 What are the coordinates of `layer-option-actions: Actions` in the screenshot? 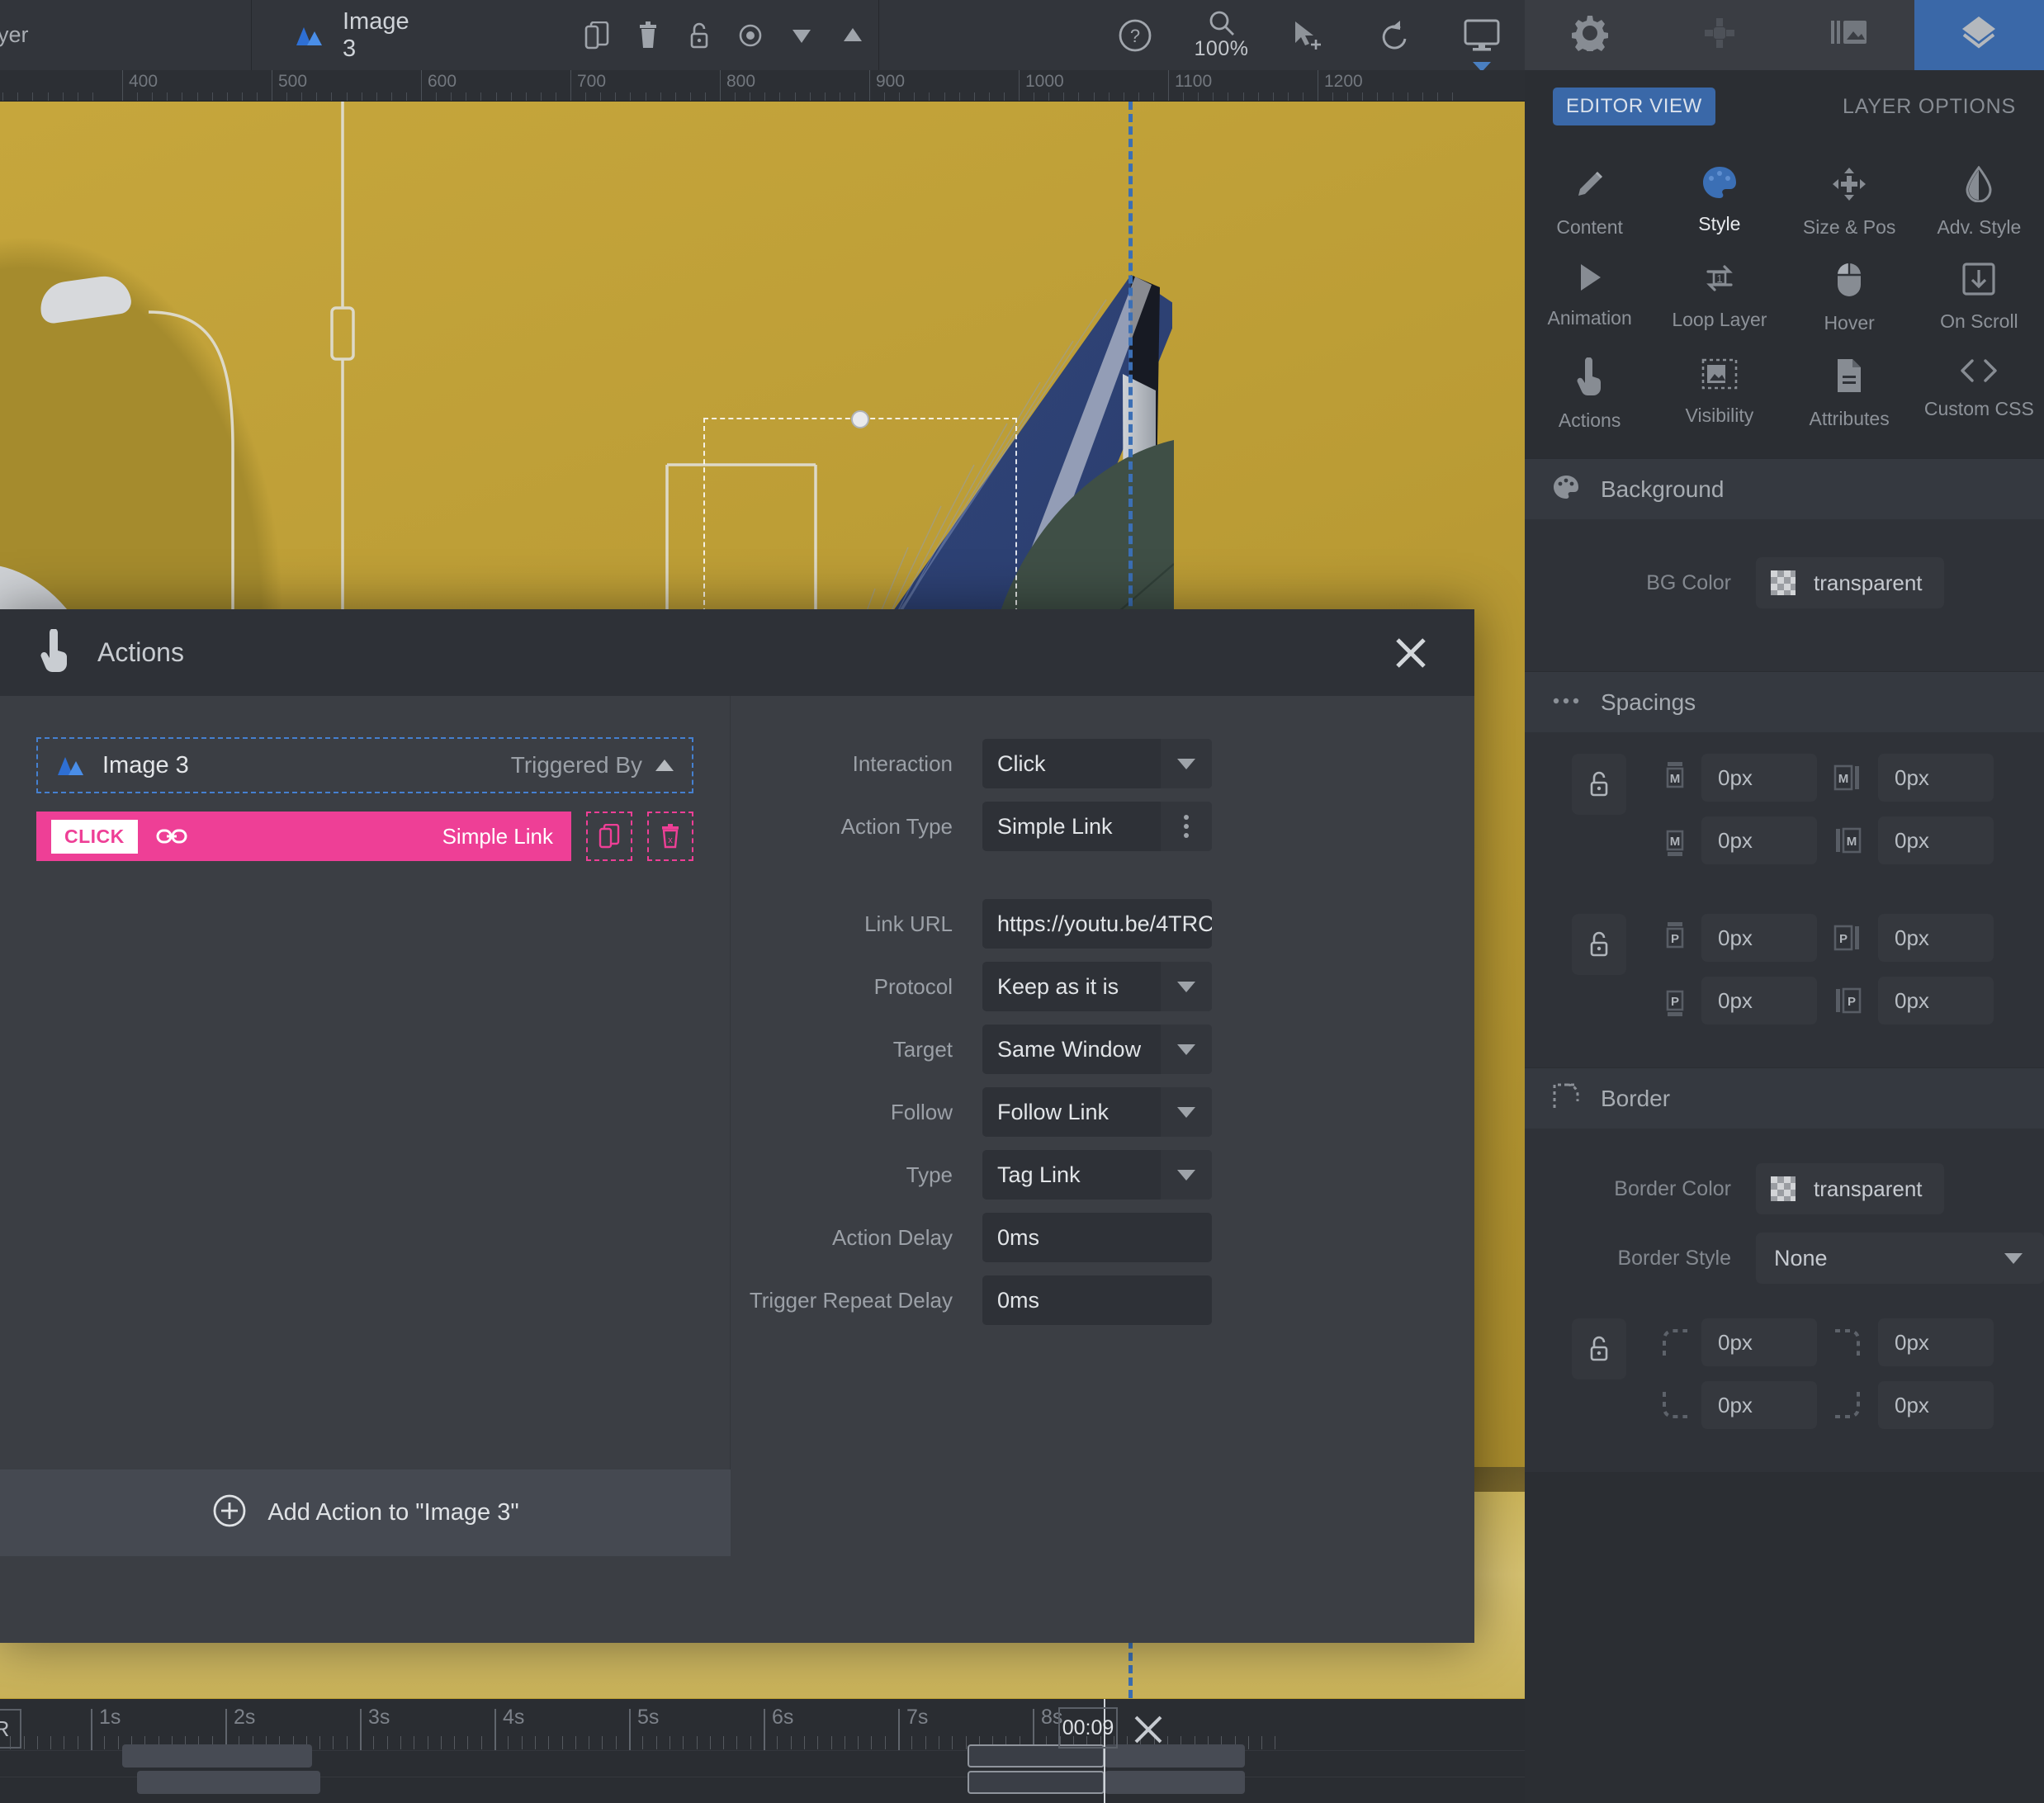 It's located at (1589, 393).